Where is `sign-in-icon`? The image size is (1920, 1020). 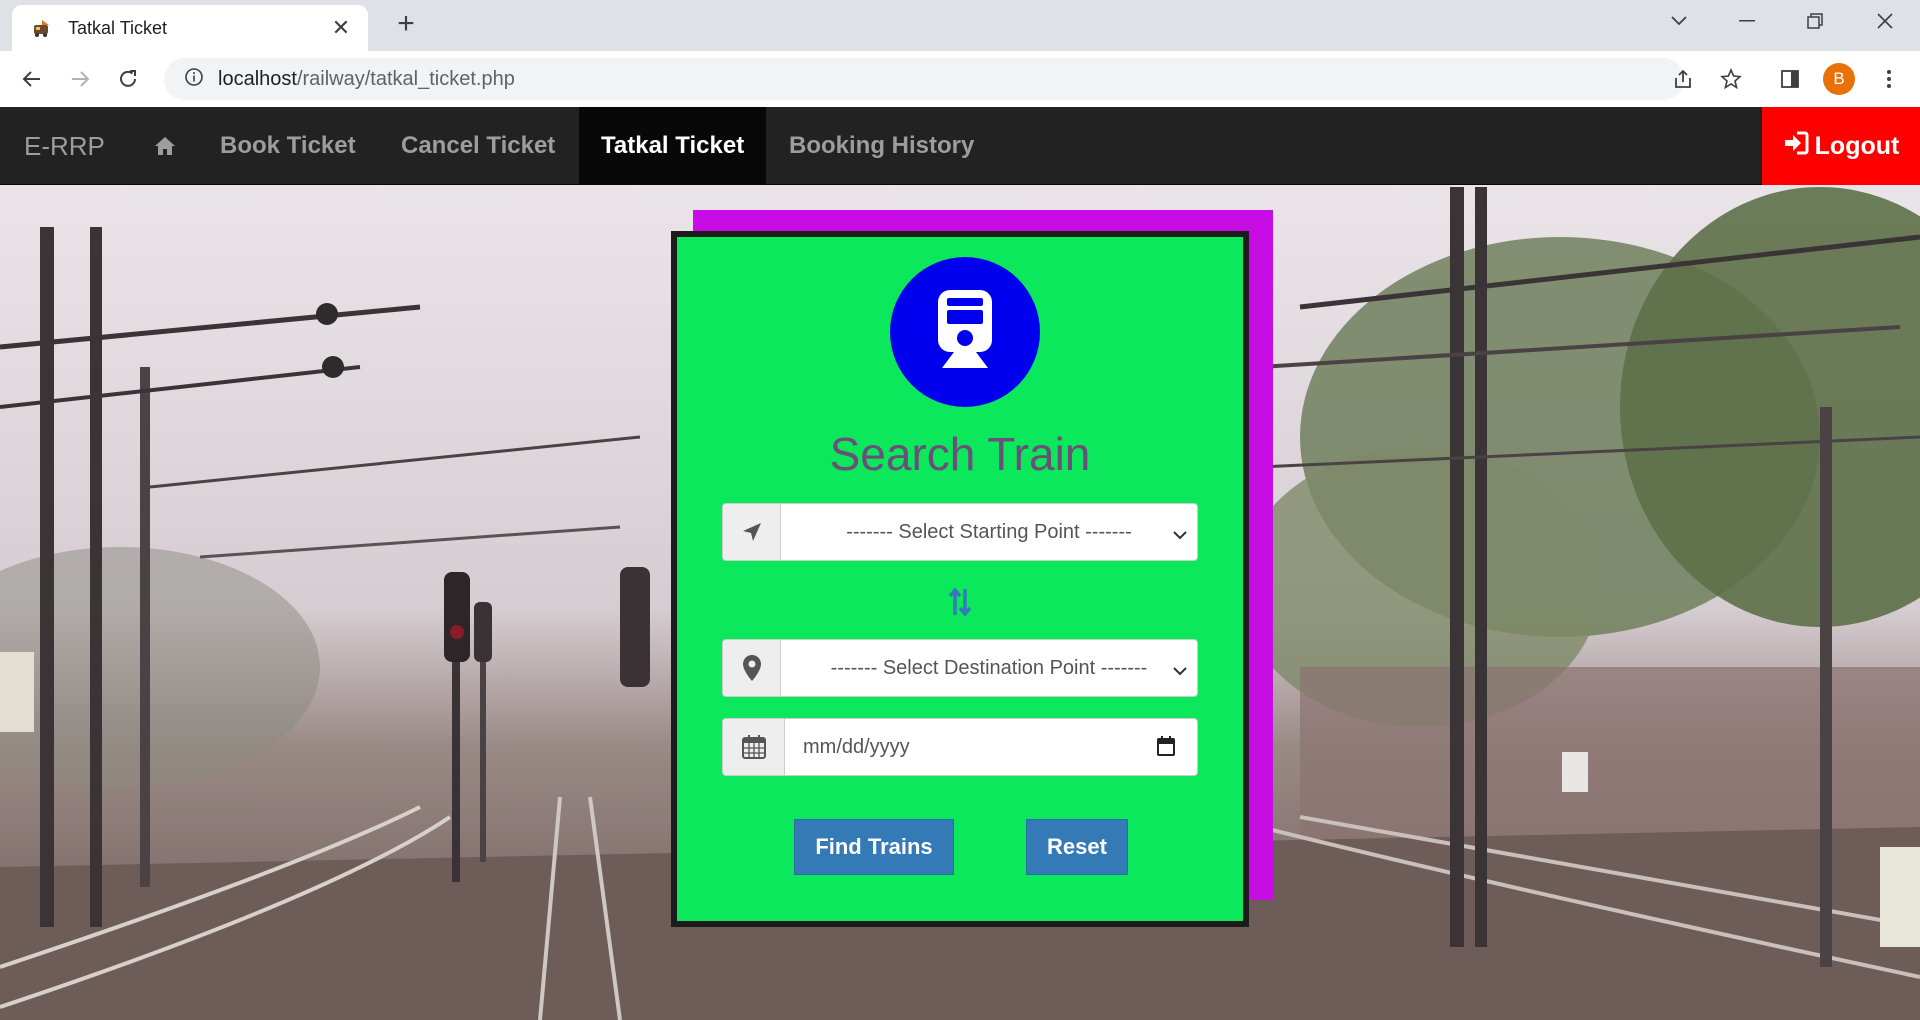 sign-in-icon is located at coordinates (1796, 146).